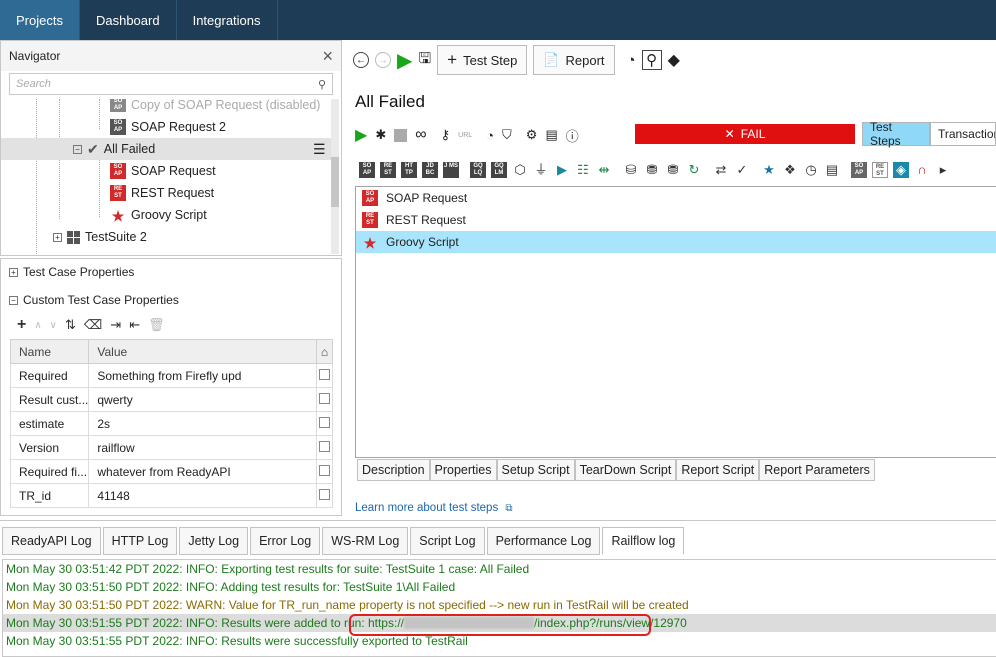  I want to click on move-down-icon: ∨, so click(53, 325).